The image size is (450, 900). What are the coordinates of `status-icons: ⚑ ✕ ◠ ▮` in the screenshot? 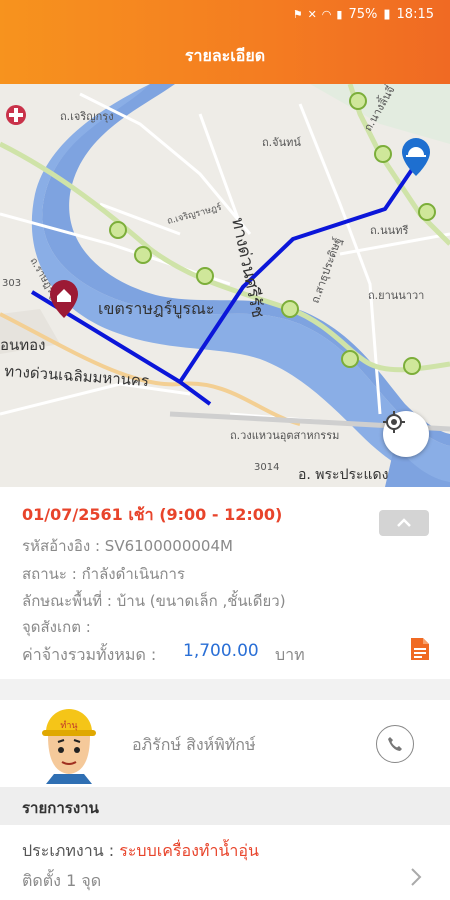 It's located at (318, 14).